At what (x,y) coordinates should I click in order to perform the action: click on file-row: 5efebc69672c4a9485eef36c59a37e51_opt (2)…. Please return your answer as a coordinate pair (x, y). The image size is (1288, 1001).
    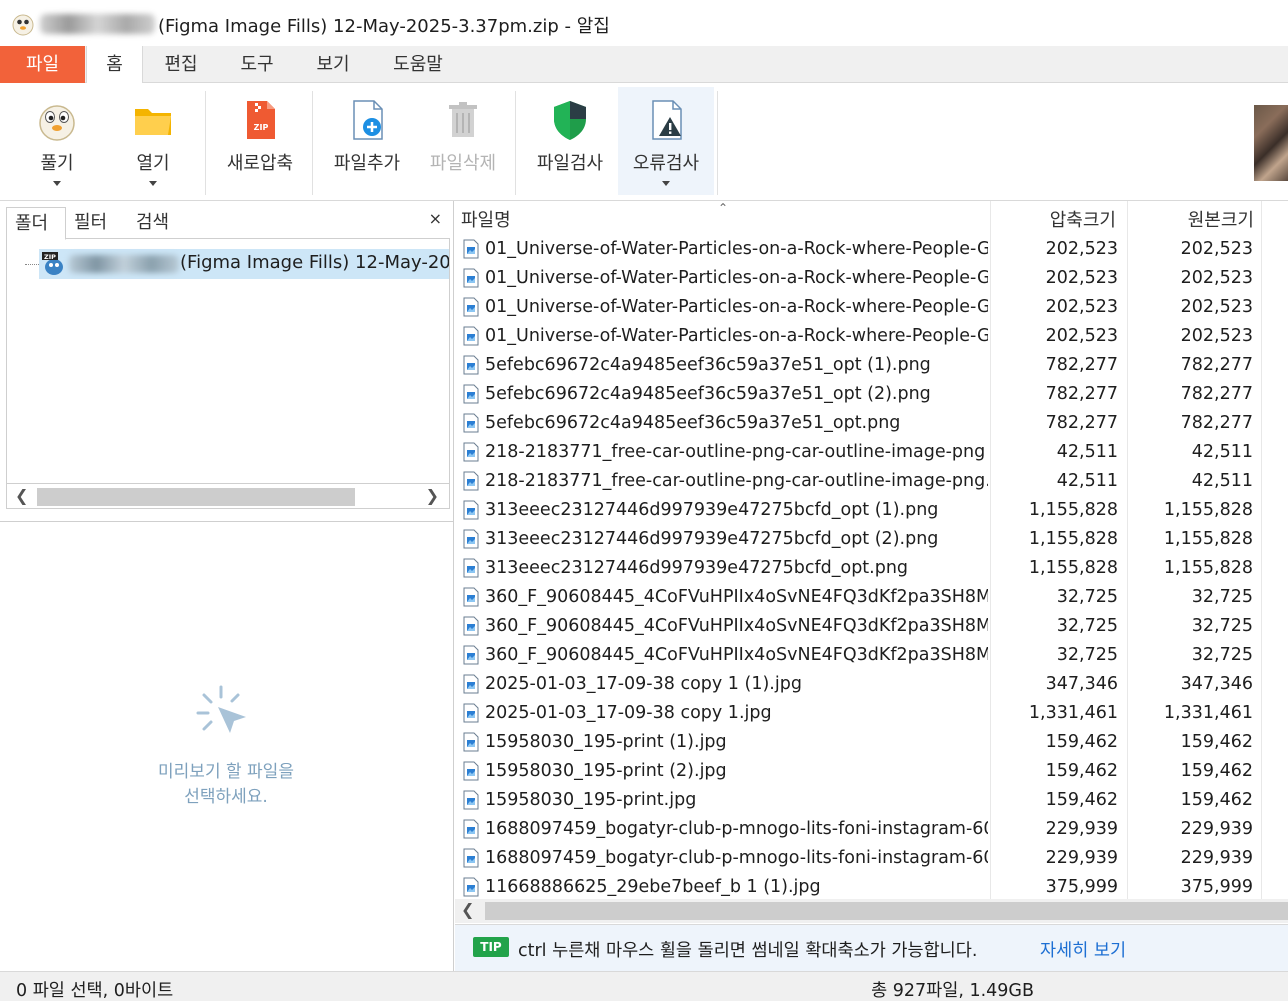
    Looking at the image, I should click on (871, 394).